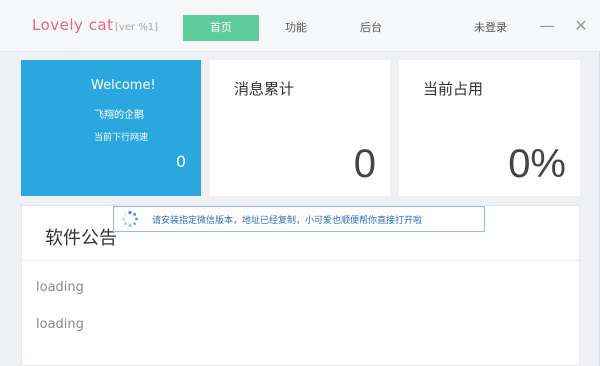 This screenshot has height=366, width=600. What do you see at coordinates (537, 164) in the screenshot?
I see `usage-value: 0%` at bounding box center [537, 164].